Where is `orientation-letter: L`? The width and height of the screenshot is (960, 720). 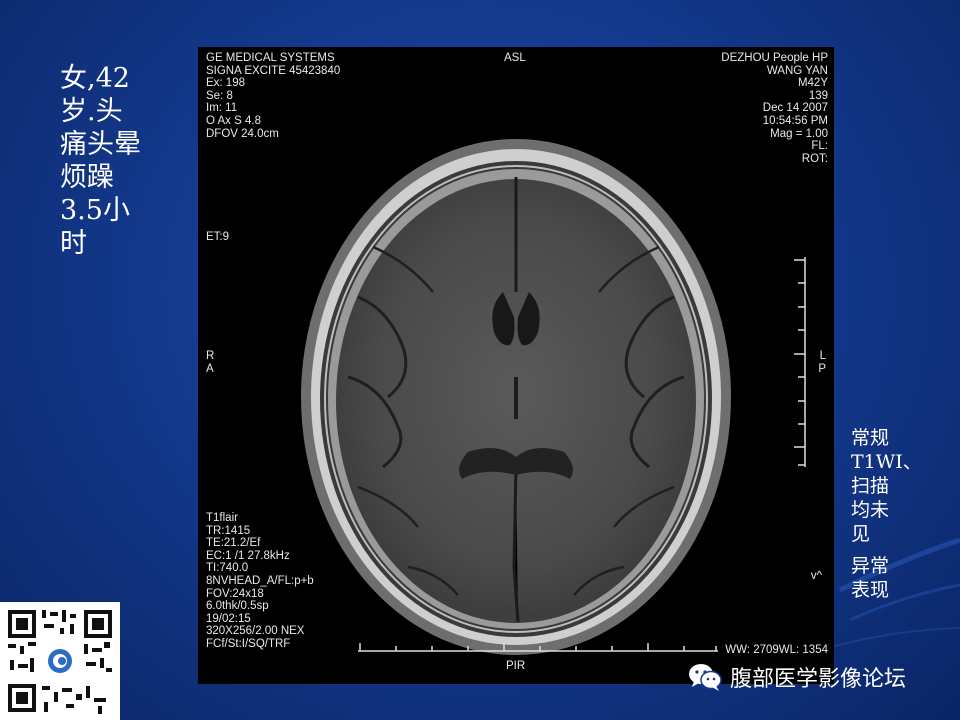
orientation-letter: L is located at coordinates (822, 356).